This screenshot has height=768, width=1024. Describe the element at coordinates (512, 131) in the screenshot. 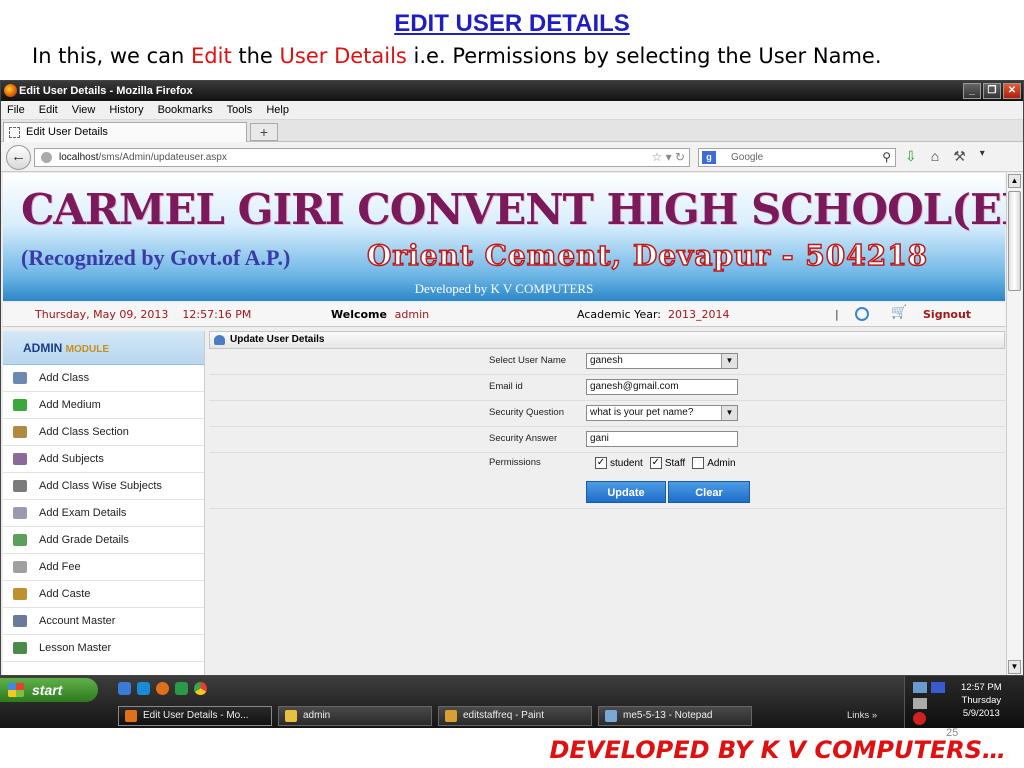

I see `tab-bar: Edit User Details +` at that location.